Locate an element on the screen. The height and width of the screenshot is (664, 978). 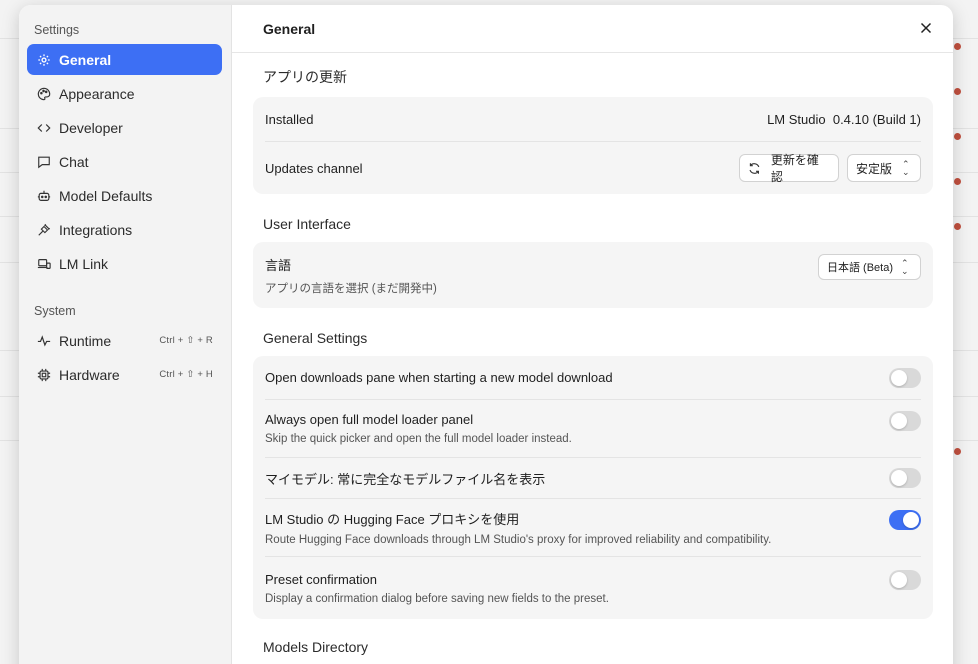
toggle-full-loader is located at coordinates (905, 420).